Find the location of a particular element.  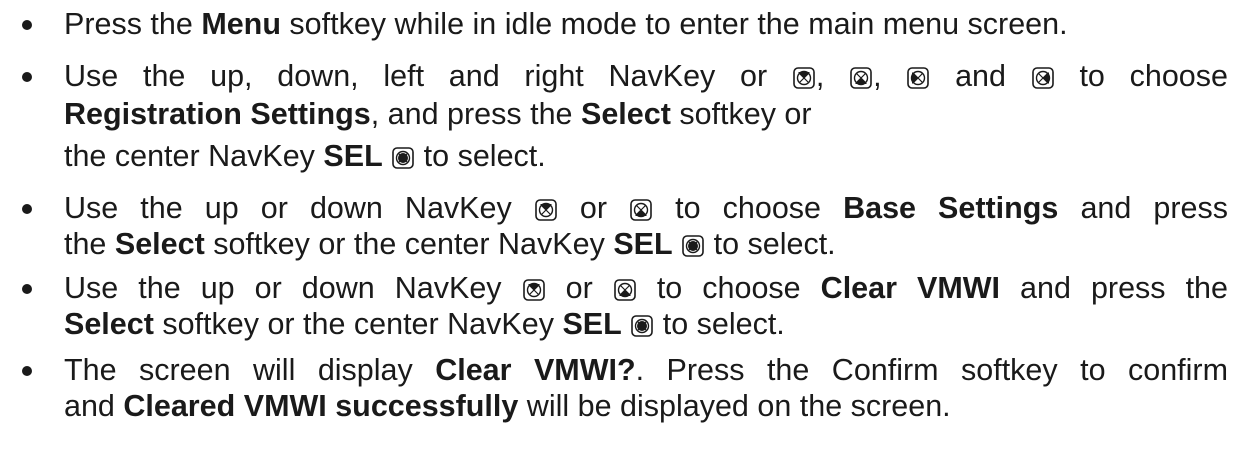

step-text-line: the center NavKey SEL to select. is located at coordinates (305, 156).